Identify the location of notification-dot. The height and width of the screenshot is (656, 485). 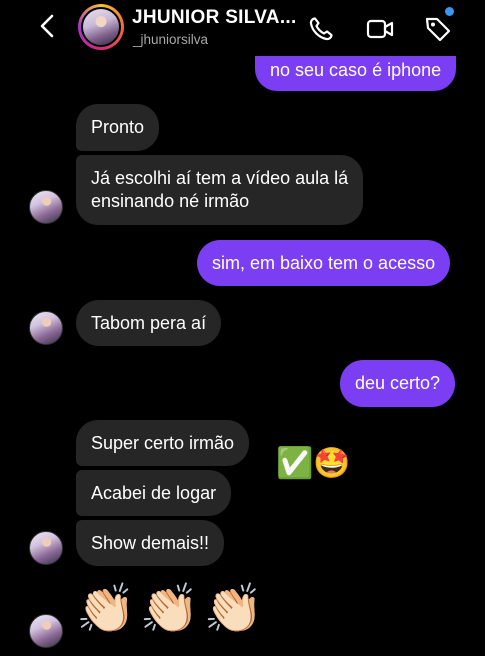
(449, 11).